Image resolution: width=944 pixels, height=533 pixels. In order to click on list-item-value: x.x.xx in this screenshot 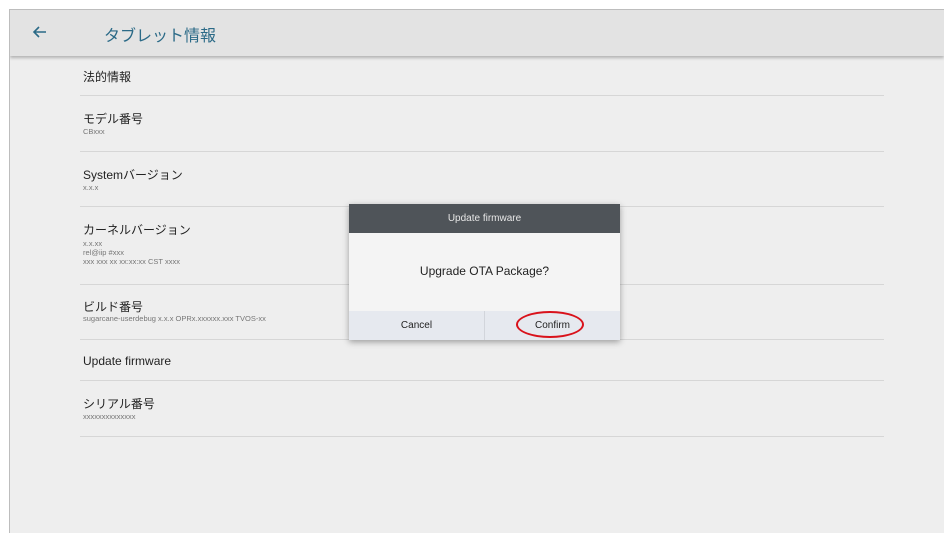, I will do `click(93, 243)`.